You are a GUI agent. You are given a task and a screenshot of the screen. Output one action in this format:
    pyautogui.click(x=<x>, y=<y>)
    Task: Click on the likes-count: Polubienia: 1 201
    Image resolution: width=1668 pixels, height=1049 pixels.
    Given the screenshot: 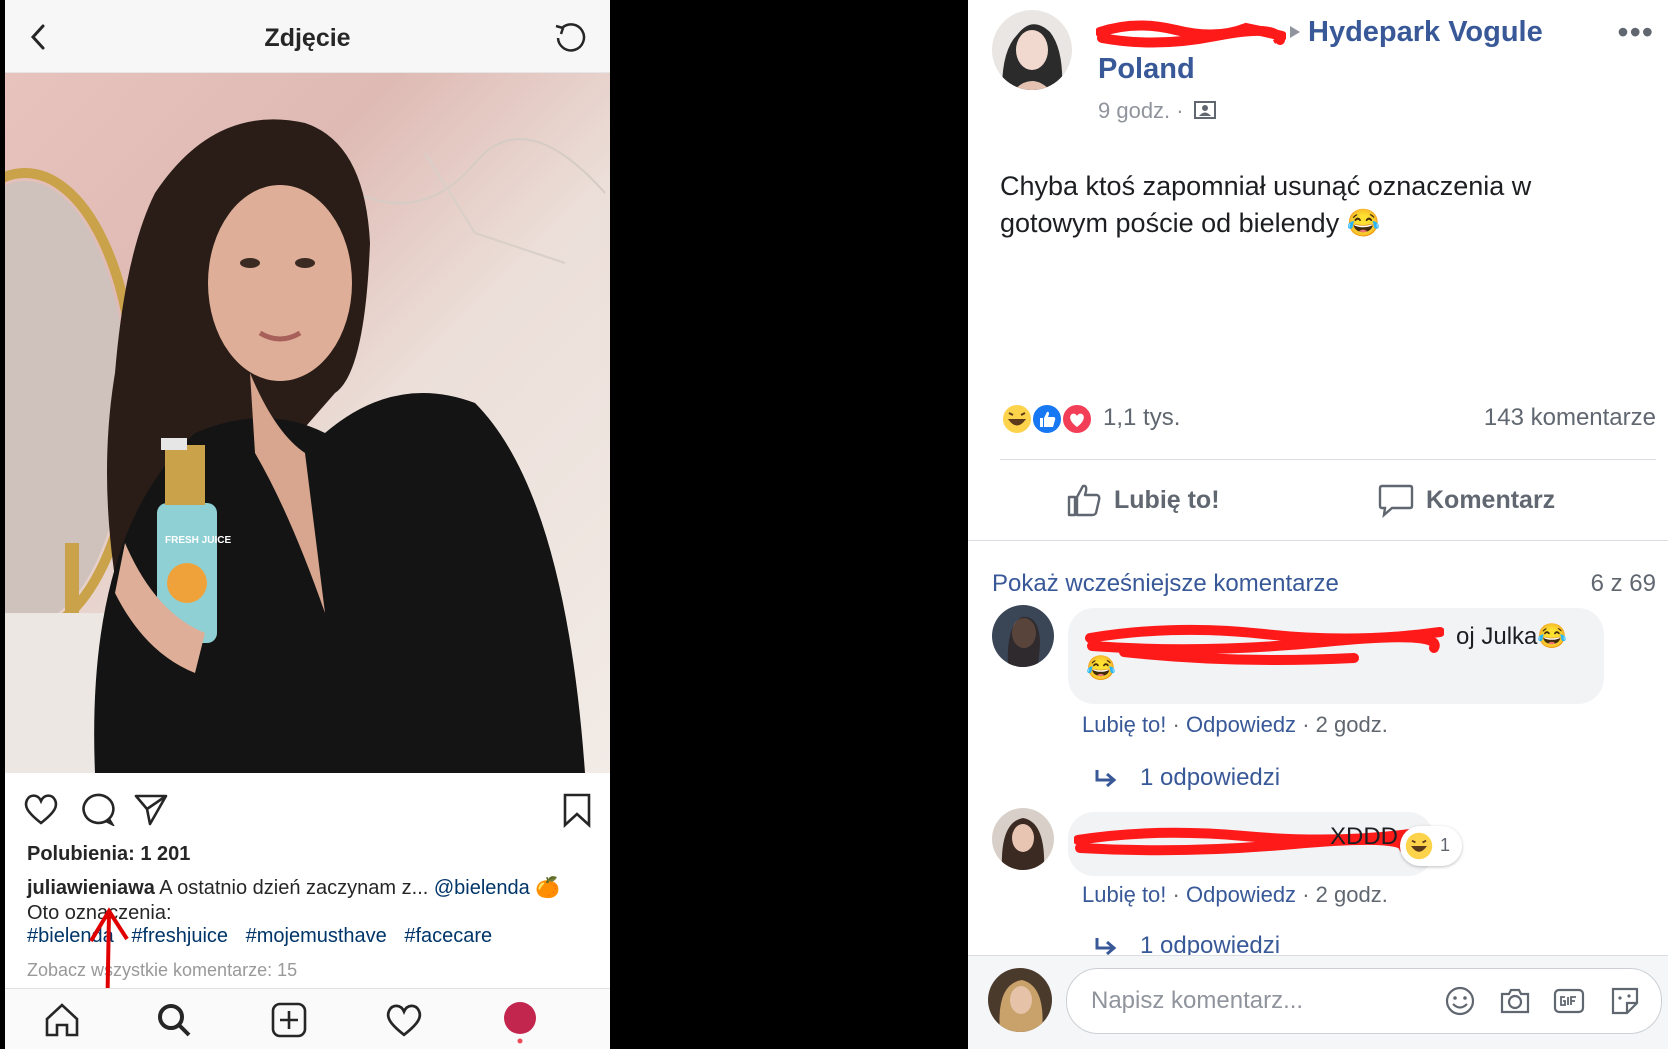 What is the action you would take?
    pyautogui.click(x=108, y=854)
    